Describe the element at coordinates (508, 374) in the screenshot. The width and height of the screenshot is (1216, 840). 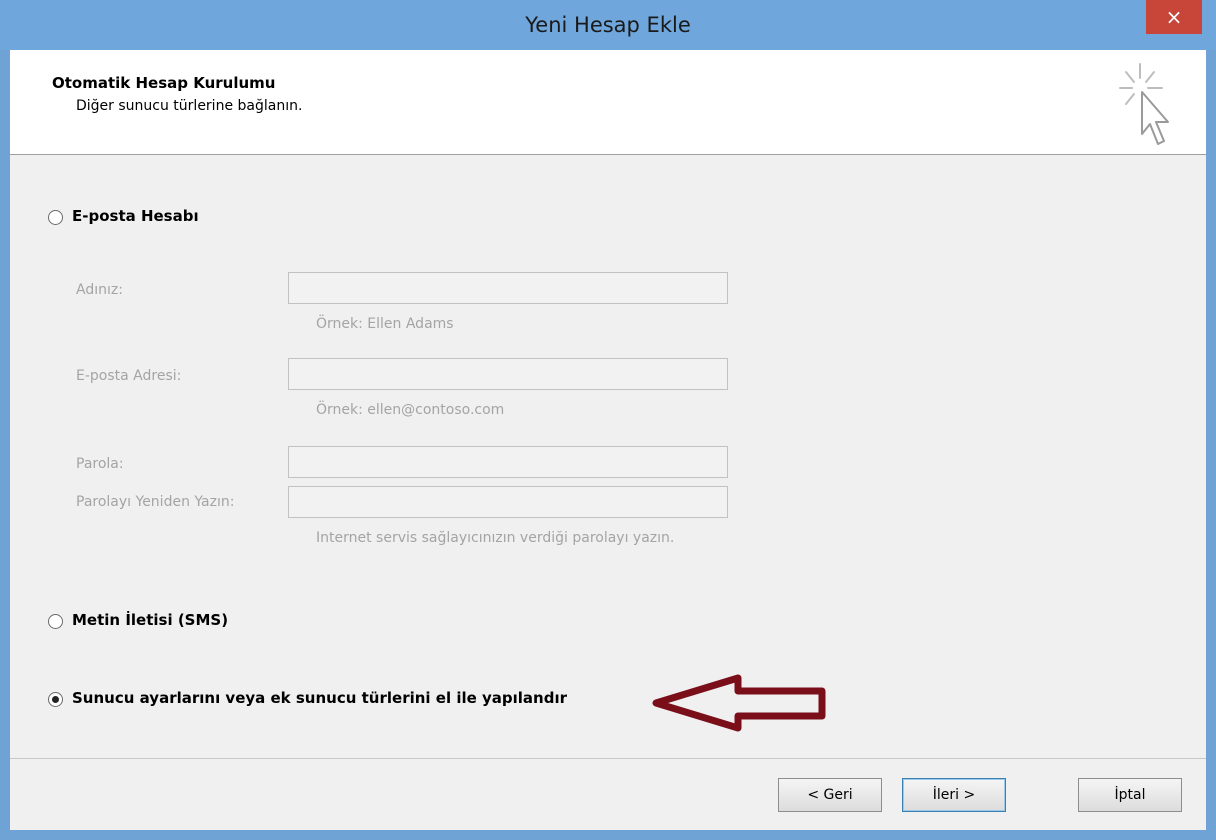
I see `email-field` at that location.